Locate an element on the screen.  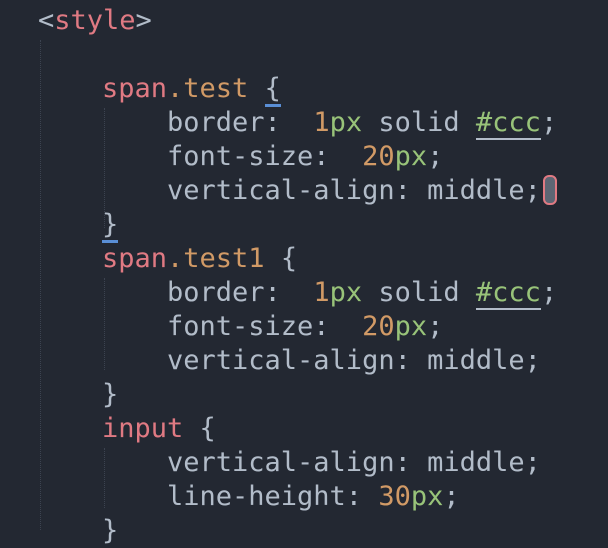
close-brace-matched: } is located at coordinates (110, 226).